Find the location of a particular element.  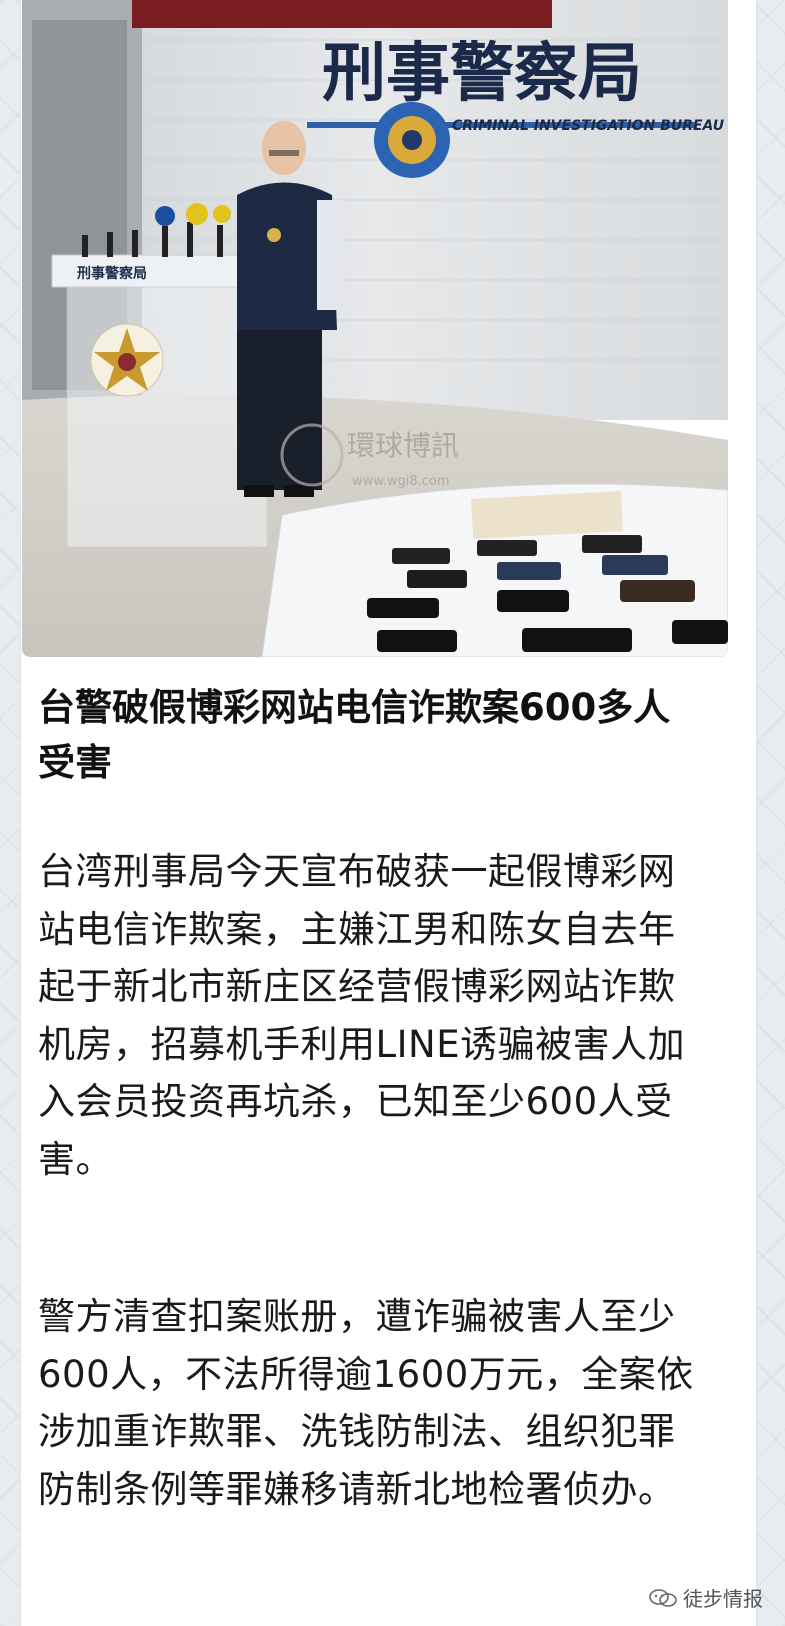

article-headline: 台警破假博彩网站电信诈欺案600多人受害 is located at coordinates (354, 735).